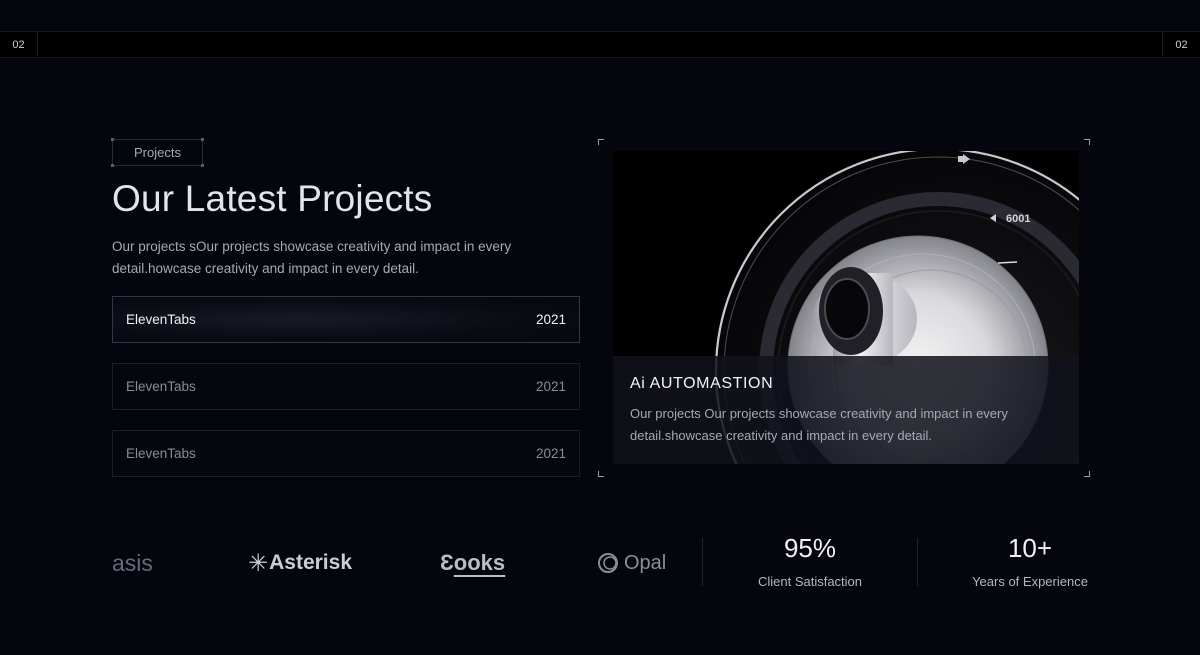 This screenshot has height=655, width=1200. I want to click on logo-opal: Opal, so click(631, 563).